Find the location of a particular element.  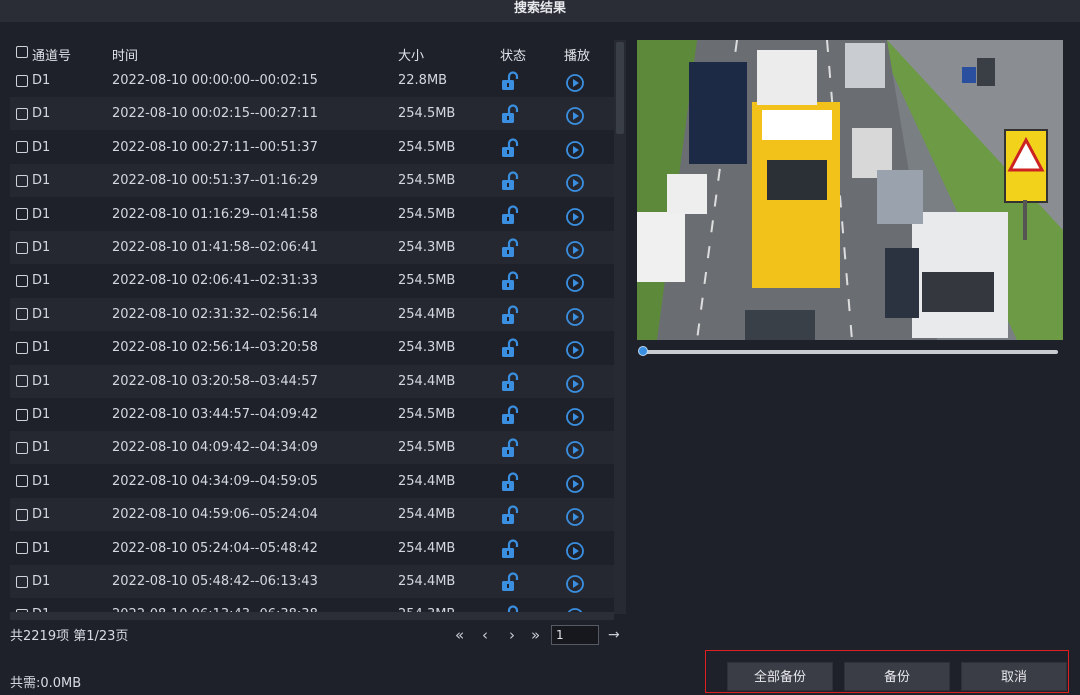

table-row: D1 2022-08-10 02:31:32--02:56:14 254.4MB is located at coordinates (312, 314).